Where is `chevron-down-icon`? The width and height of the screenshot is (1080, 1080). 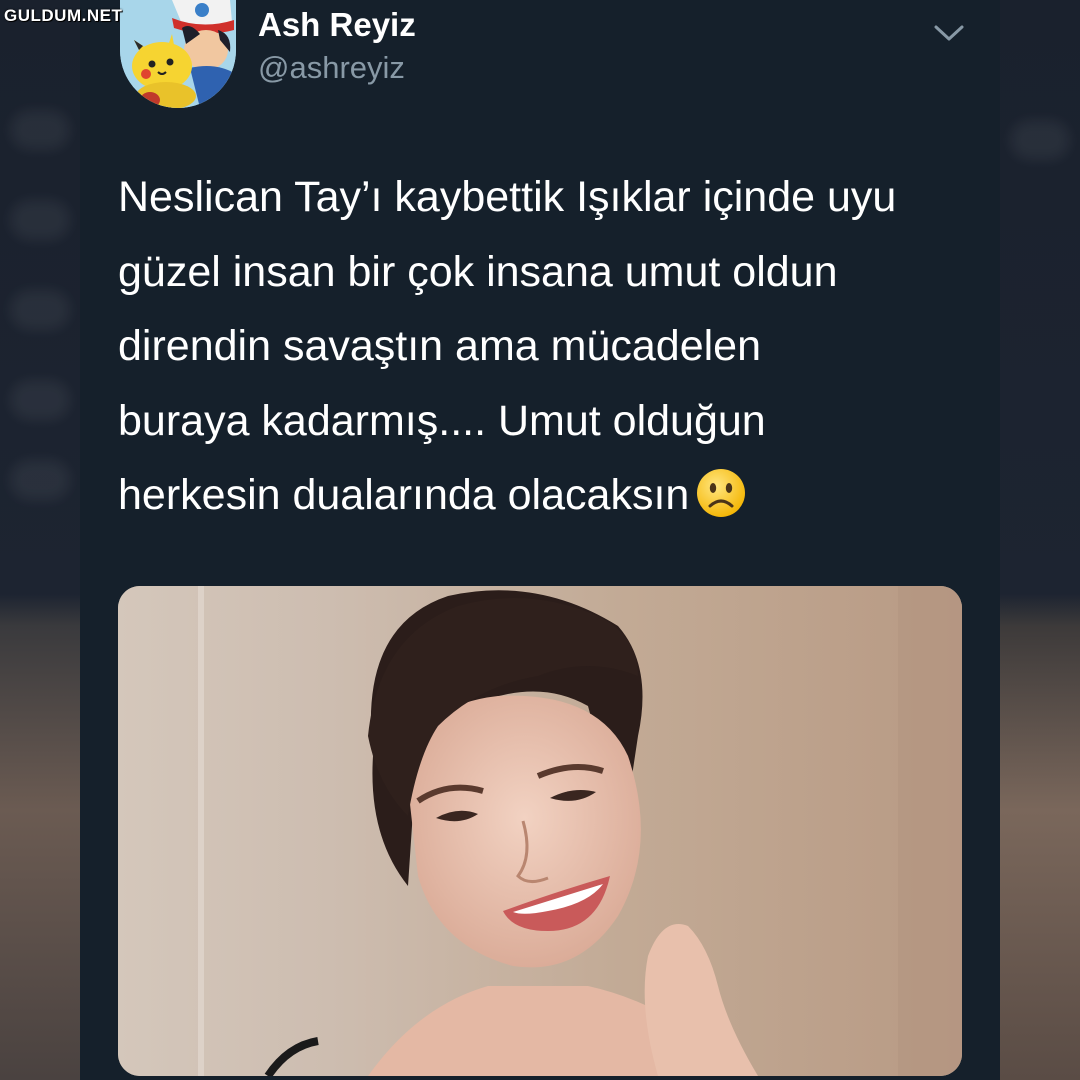
chevron-down-icon is located at coordinates (949, 33).